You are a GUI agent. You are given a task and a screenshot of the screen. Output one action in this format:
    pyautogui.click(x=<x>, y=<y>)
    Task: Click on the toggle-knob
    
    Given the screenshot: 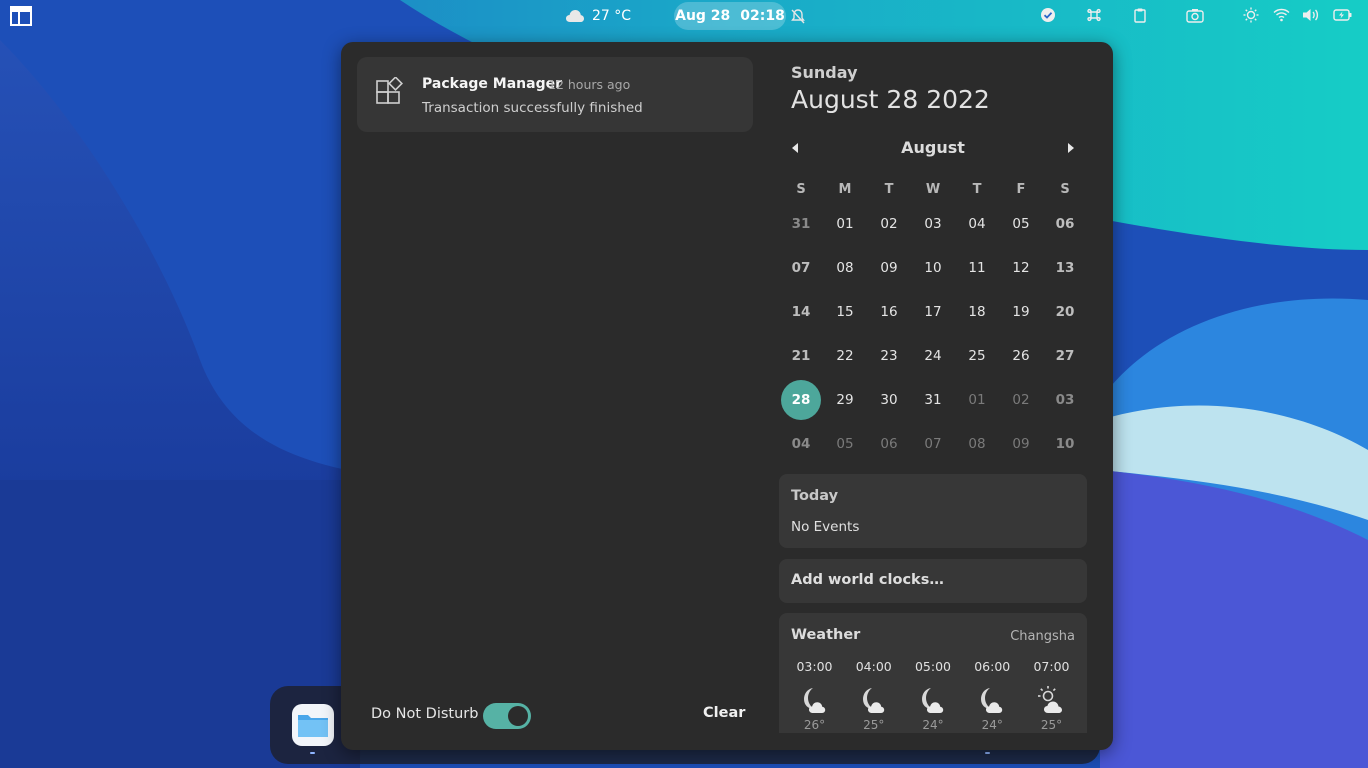 What is the action you would take?
    pyautogui.click(x=518, y=716)
    